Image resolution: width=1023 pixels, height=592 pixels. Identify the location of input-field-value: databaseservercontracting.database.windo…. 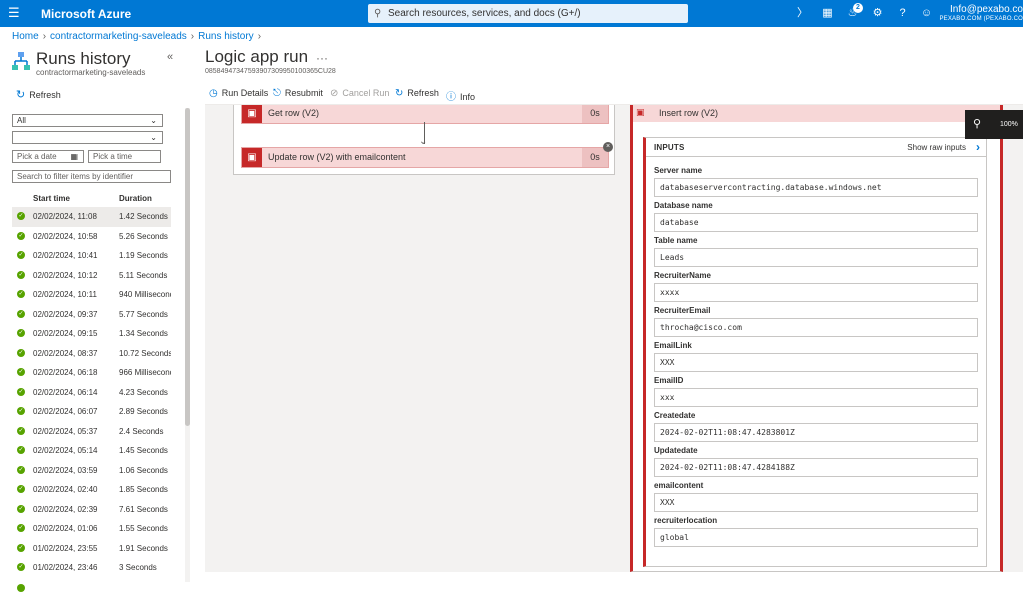
(816, 187).